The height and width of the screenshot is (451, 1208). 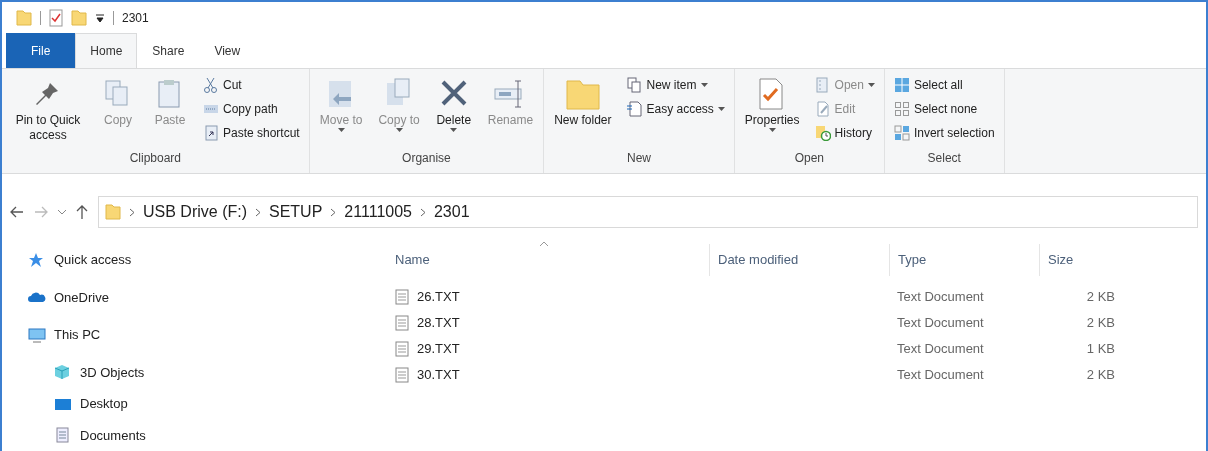 What do you see at coordinates (63, 372) in the screenshot?
I see `cube-icon` at bounding box center [63, 372].